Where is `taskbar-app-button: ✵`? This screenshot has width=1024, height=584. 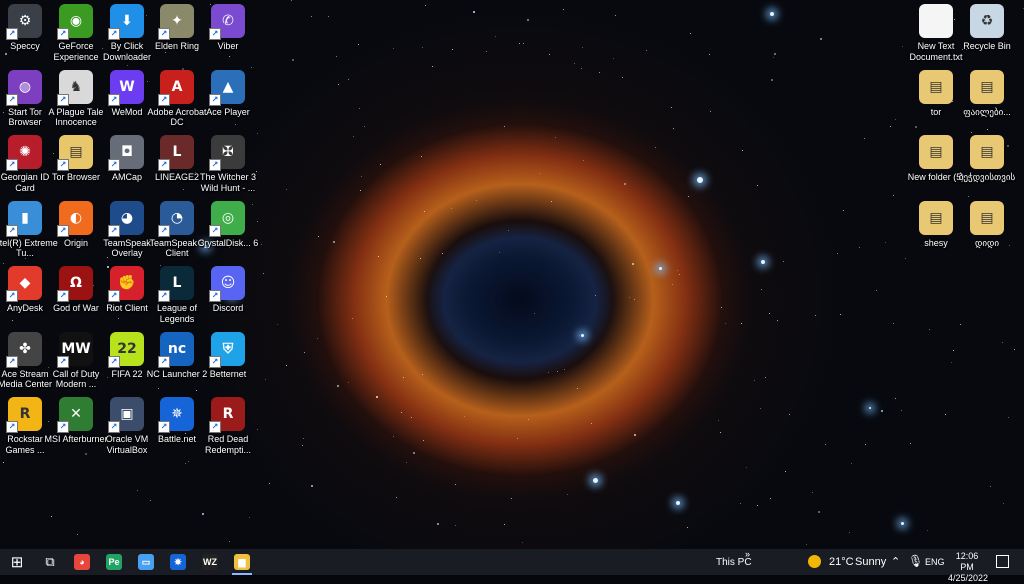 taskbar-app-button: ✵ is located at coordinates (178, 562).